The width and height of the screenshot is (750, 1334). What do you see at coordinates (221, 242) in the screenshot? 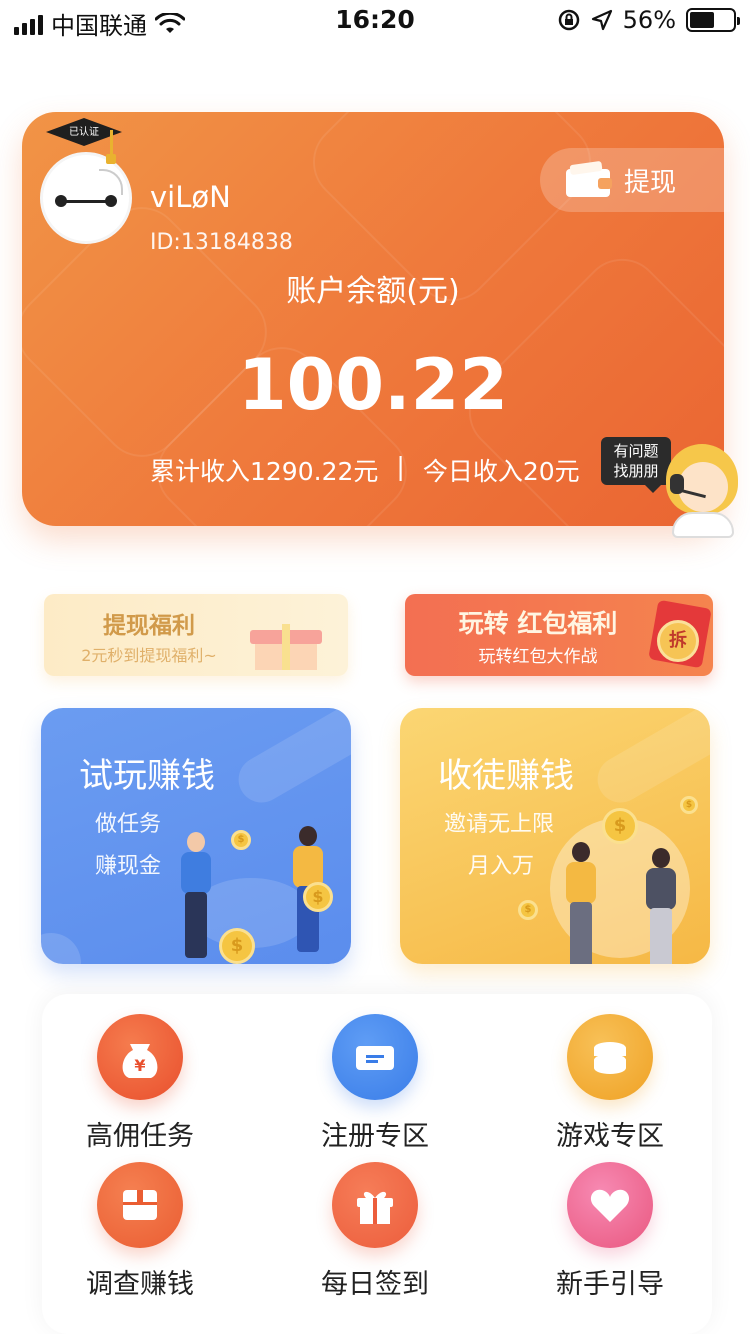
I see `user-id: ID:13184838` at bounding box center [221, 242].